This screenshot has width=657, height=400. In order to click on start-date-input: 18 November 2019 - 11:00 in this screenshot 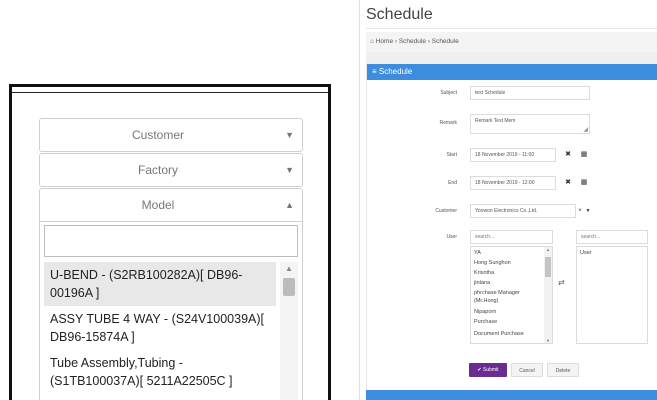, I will do `click(513, 155)`.